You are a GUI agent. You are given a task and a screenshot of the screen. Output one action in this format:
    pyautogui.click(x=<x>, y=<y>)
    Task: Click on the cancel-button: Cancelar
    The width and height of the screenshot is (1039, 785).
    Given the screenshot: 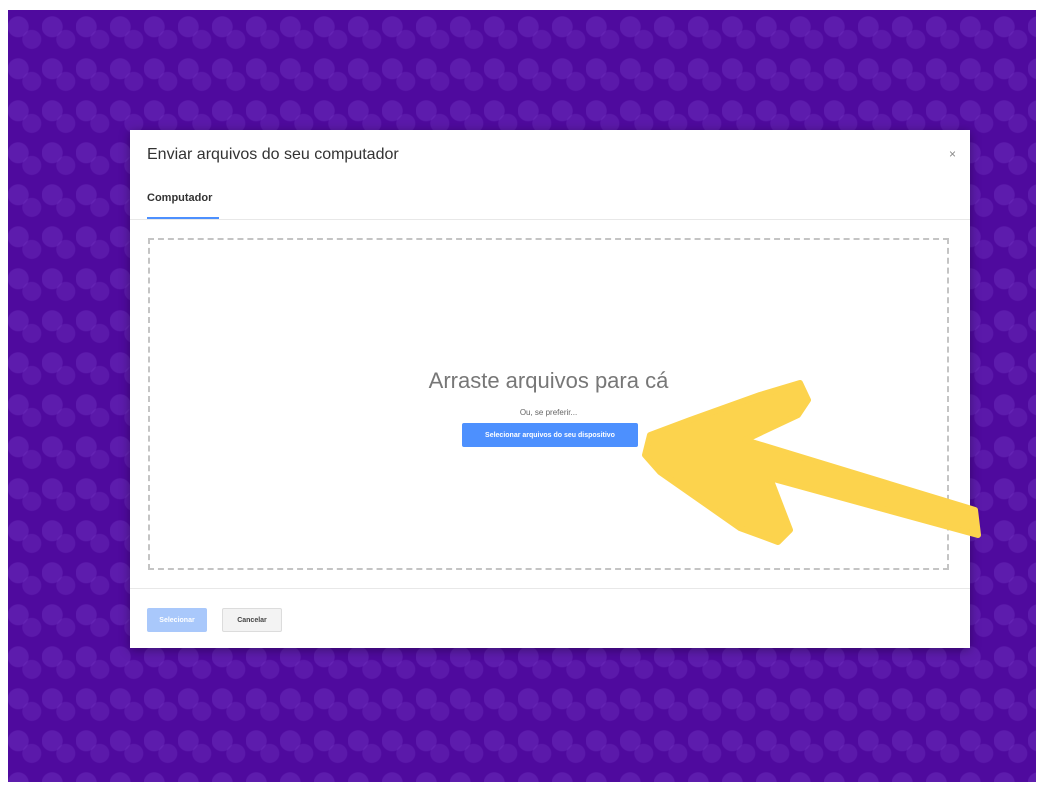 What is the action you would take?
    pyautogui.click(x=252, y=620)
    